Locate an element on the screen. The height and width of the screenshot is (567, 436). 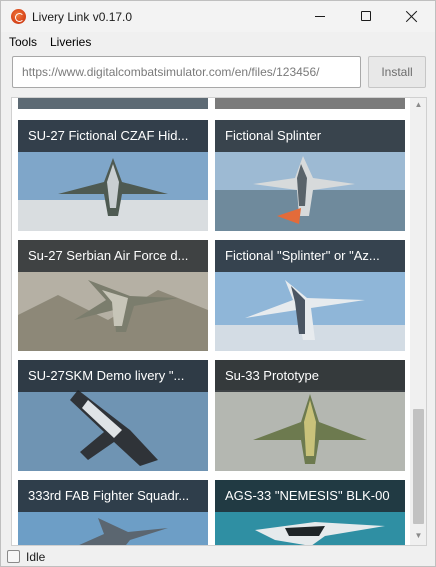
menu-liveries: Liveries is located at coordinates (70, 42).